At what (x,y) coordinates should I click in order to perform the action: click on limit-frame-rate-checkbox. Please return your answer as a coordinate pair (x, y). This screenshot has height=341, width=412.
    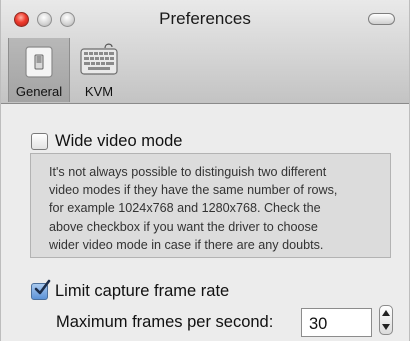
    Looking at the image, I should click on (41, 289).